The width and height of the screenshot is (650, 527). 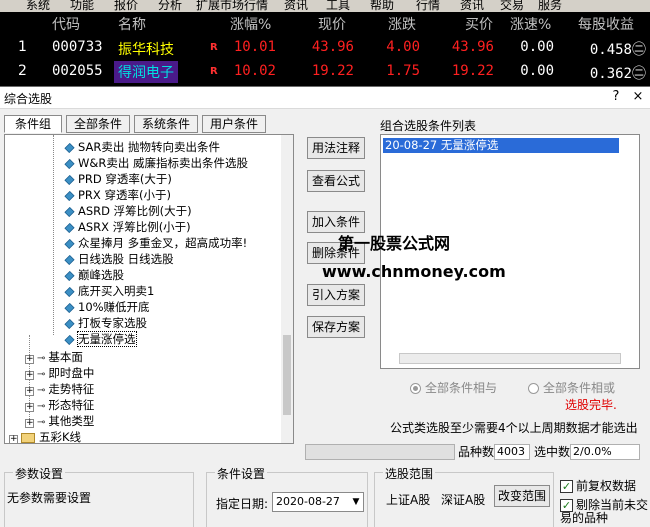 What do you see at coordinates (49, 498) in the screenshot?
I see `param-text: 无参数需要设置` at bounding box center [49, 498].